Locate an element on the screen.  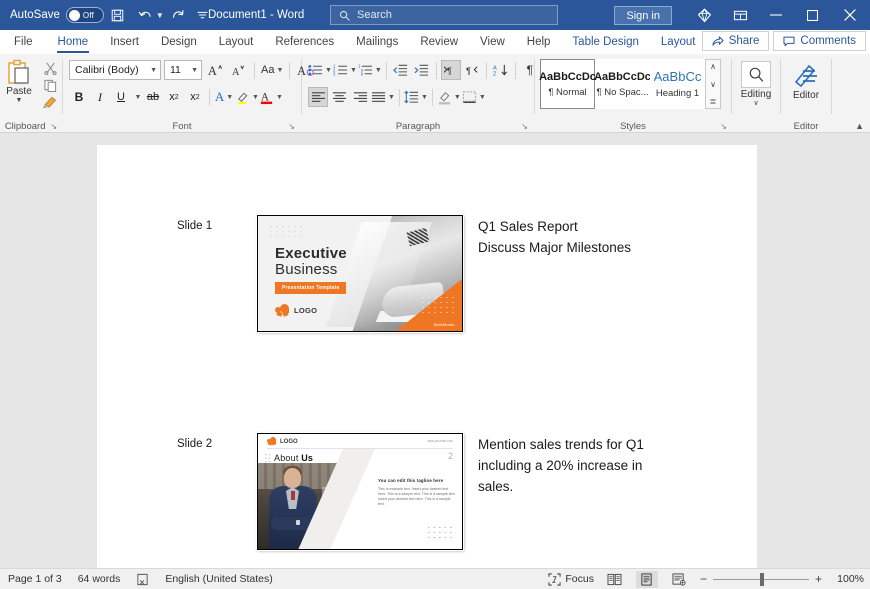
language-indicator: English (United States) is located at coordinates (218, 579).